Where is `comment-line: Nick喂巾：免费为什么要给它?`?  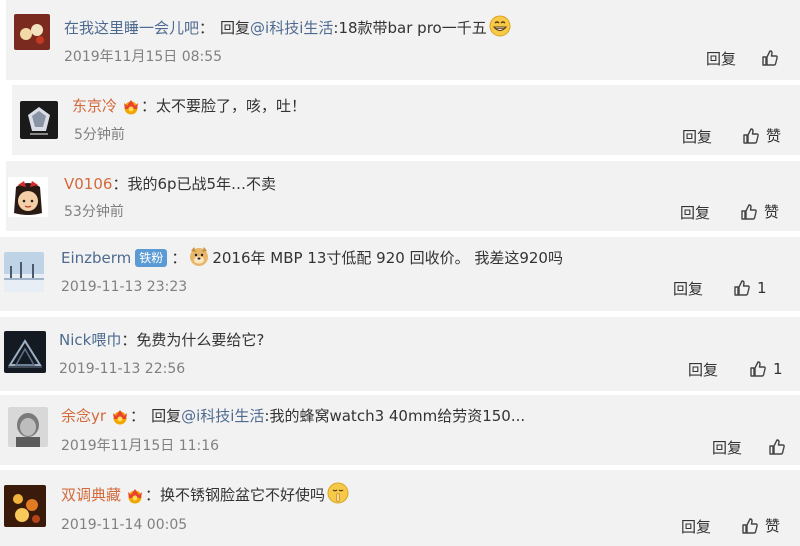 comment-line: Nick喂巾：免费为什么要给它? is located at coordinates (161, 340).